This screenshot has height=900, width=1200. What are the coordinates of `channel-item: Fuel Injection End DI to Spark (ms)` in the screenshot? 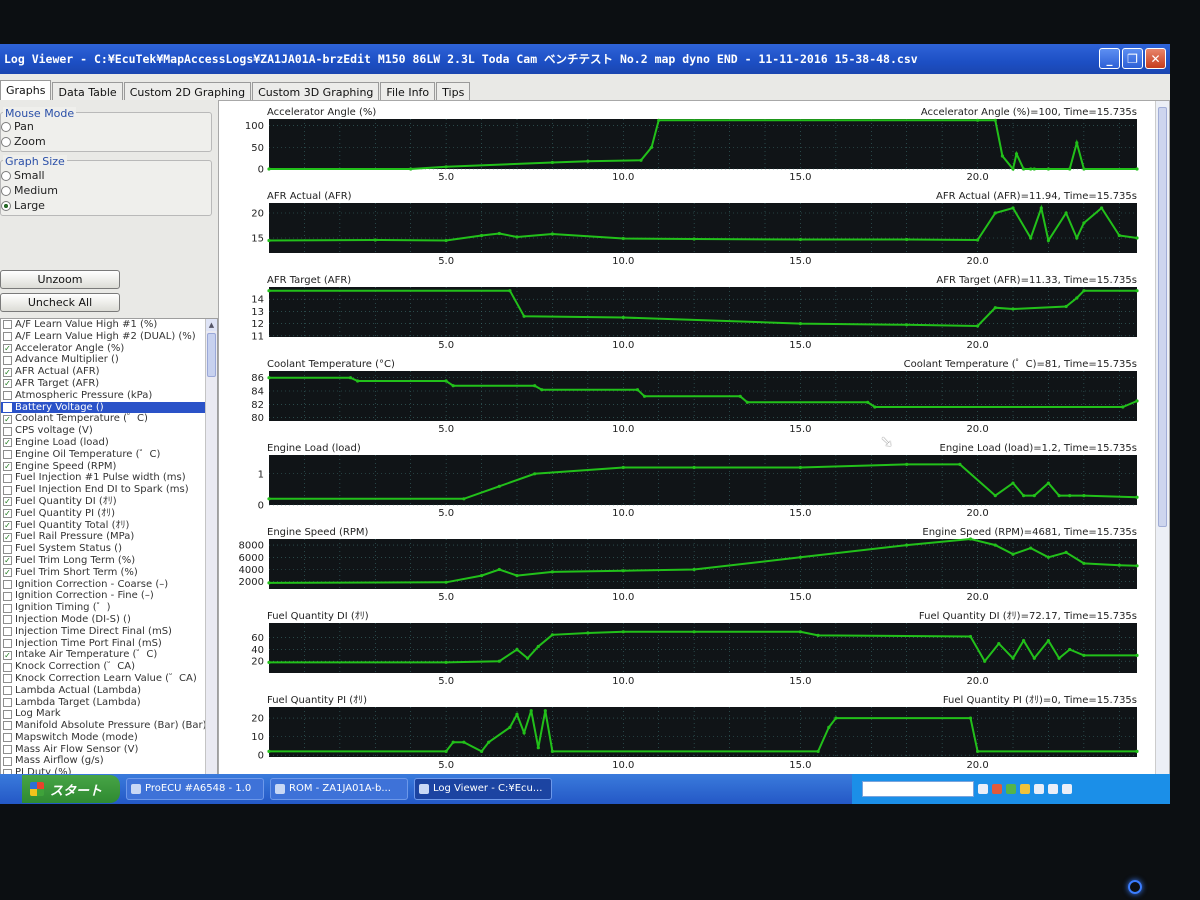 It's located at (109, 490).